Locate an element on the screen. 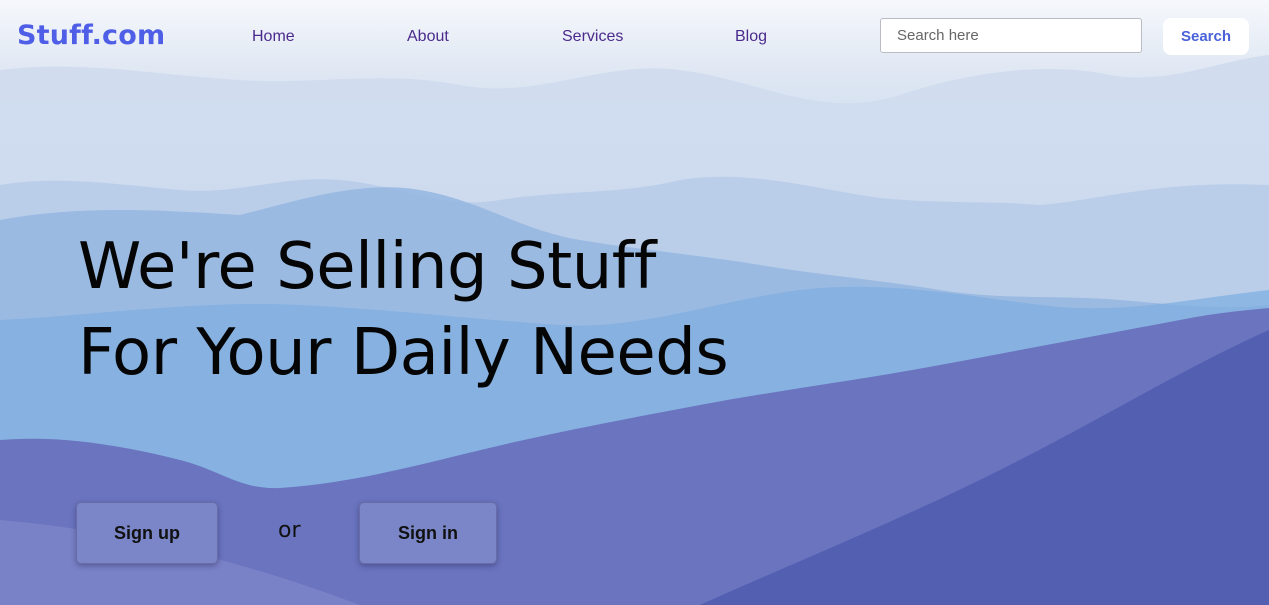 Image resolution: width=1269 pixels, height=605 pixels. sign-up-button: Sign up is located at coordinates (147, 533).